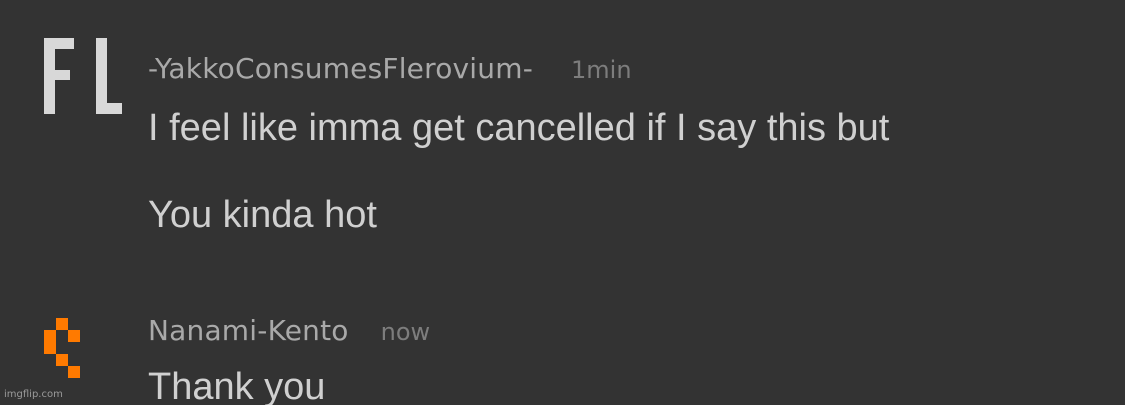 Image resolution: width=1125 pixels, height=405 pixels. I want to click on comment-header: Nanami-Kento now, so click(289, 330).